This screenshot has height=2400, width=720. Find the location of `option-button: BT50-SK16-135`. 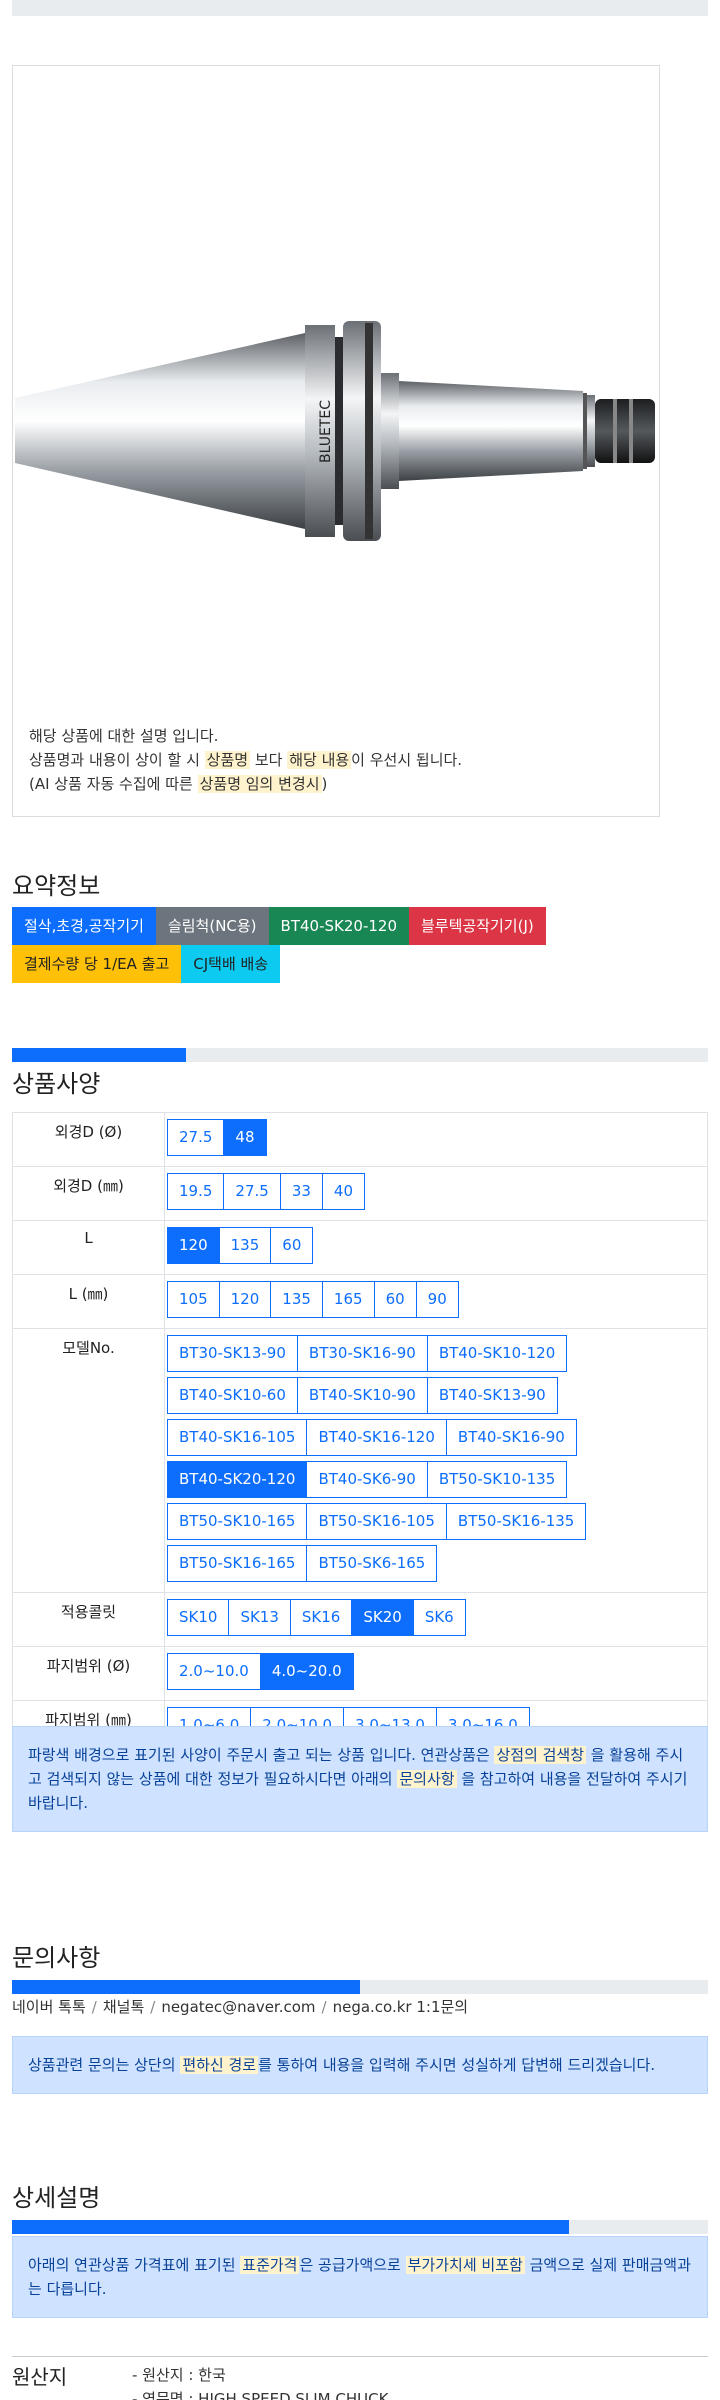

option-button: BT50-SK16-135 is located at coordinates (516, 1521).